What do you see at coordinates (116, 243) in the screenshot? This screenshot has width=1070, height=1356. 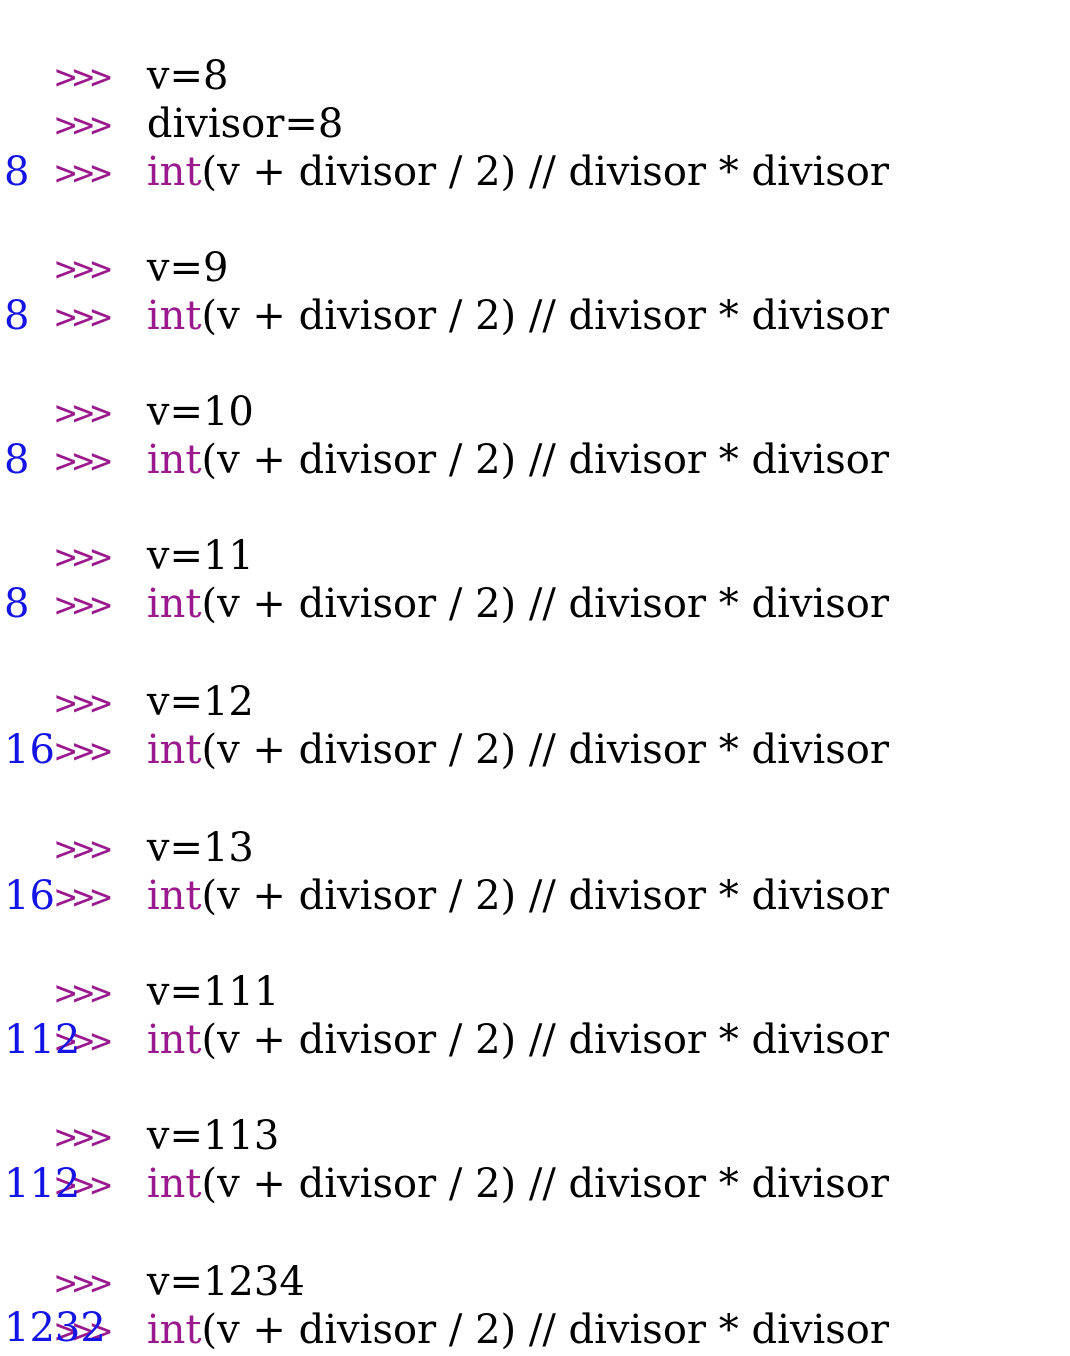 I see `input-line: >>> v=9` at bounding box center [116, 243].